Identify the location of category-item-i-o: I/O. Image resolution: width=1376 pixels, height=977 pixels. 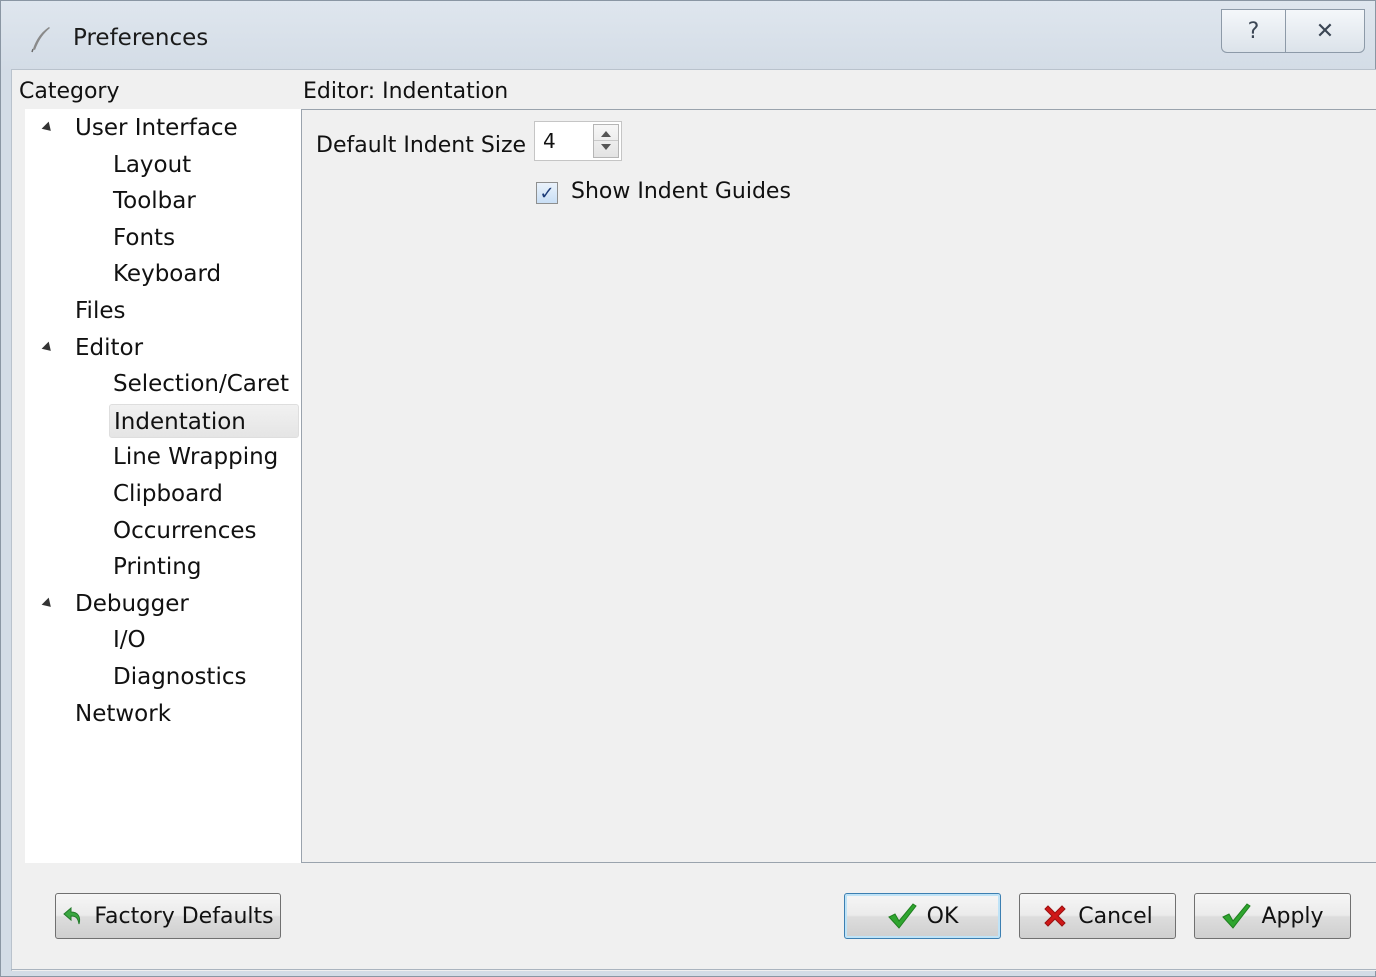
(129, 640).